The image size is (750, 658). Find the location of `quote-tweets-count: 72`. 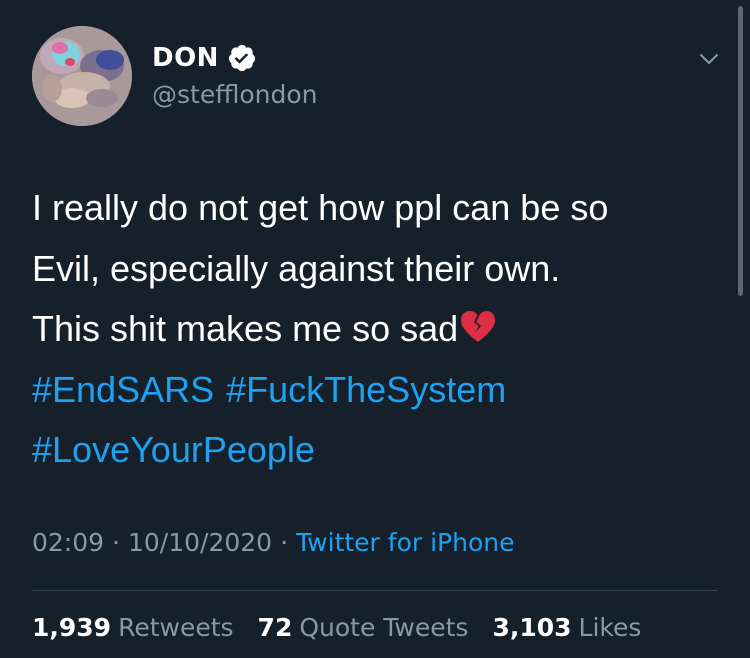

quote-tweets-count: 72 is located at coordinates (275, 627).